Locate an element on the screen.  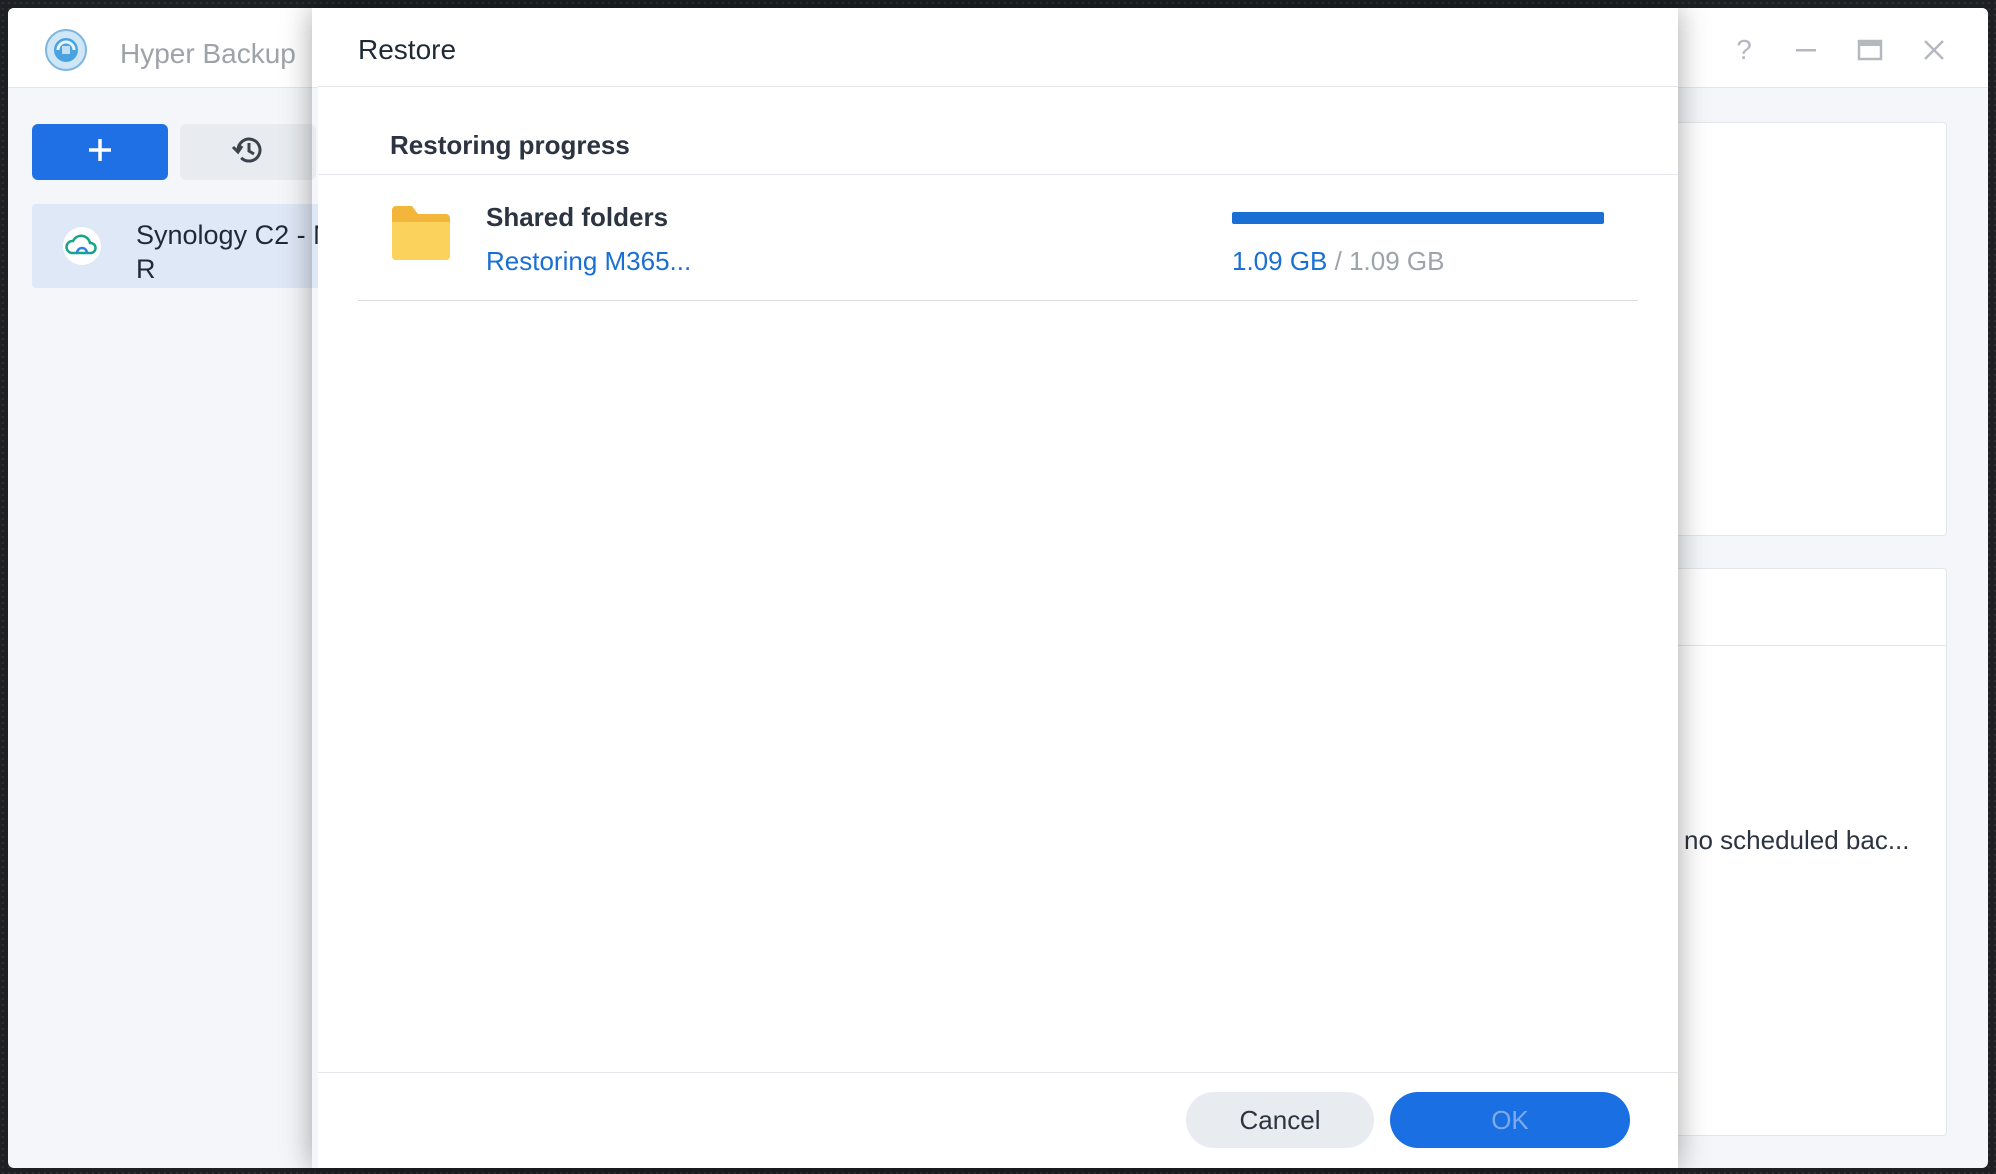
plus-icon is located at coordinates (100, 152).